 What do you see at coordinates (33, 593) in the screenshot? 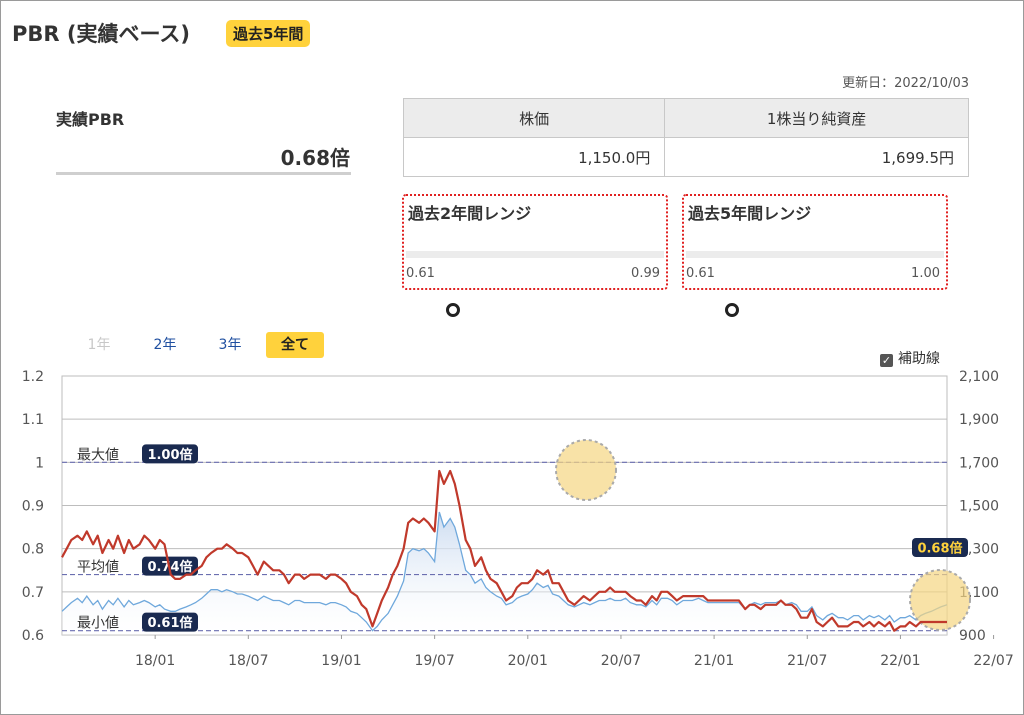
I see `y-tick-left: 0.7` at bounding box center [33, 593].